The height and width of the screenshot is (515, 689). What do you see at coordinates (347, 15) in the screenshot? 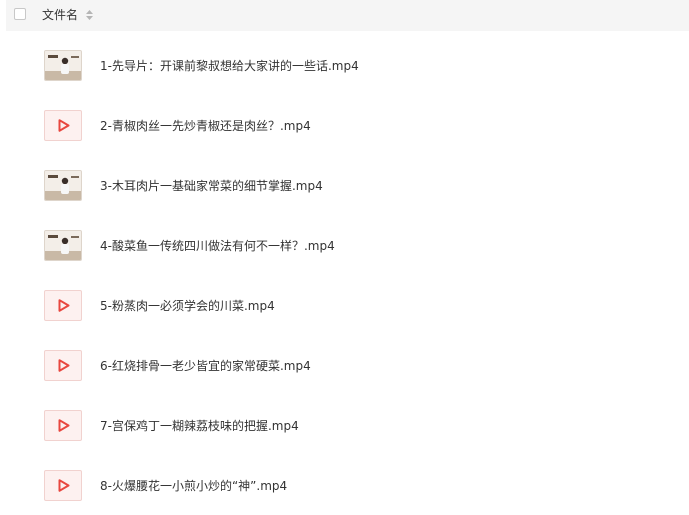
I see `file-list-header: 文件名` at bounding box center [347, 15].